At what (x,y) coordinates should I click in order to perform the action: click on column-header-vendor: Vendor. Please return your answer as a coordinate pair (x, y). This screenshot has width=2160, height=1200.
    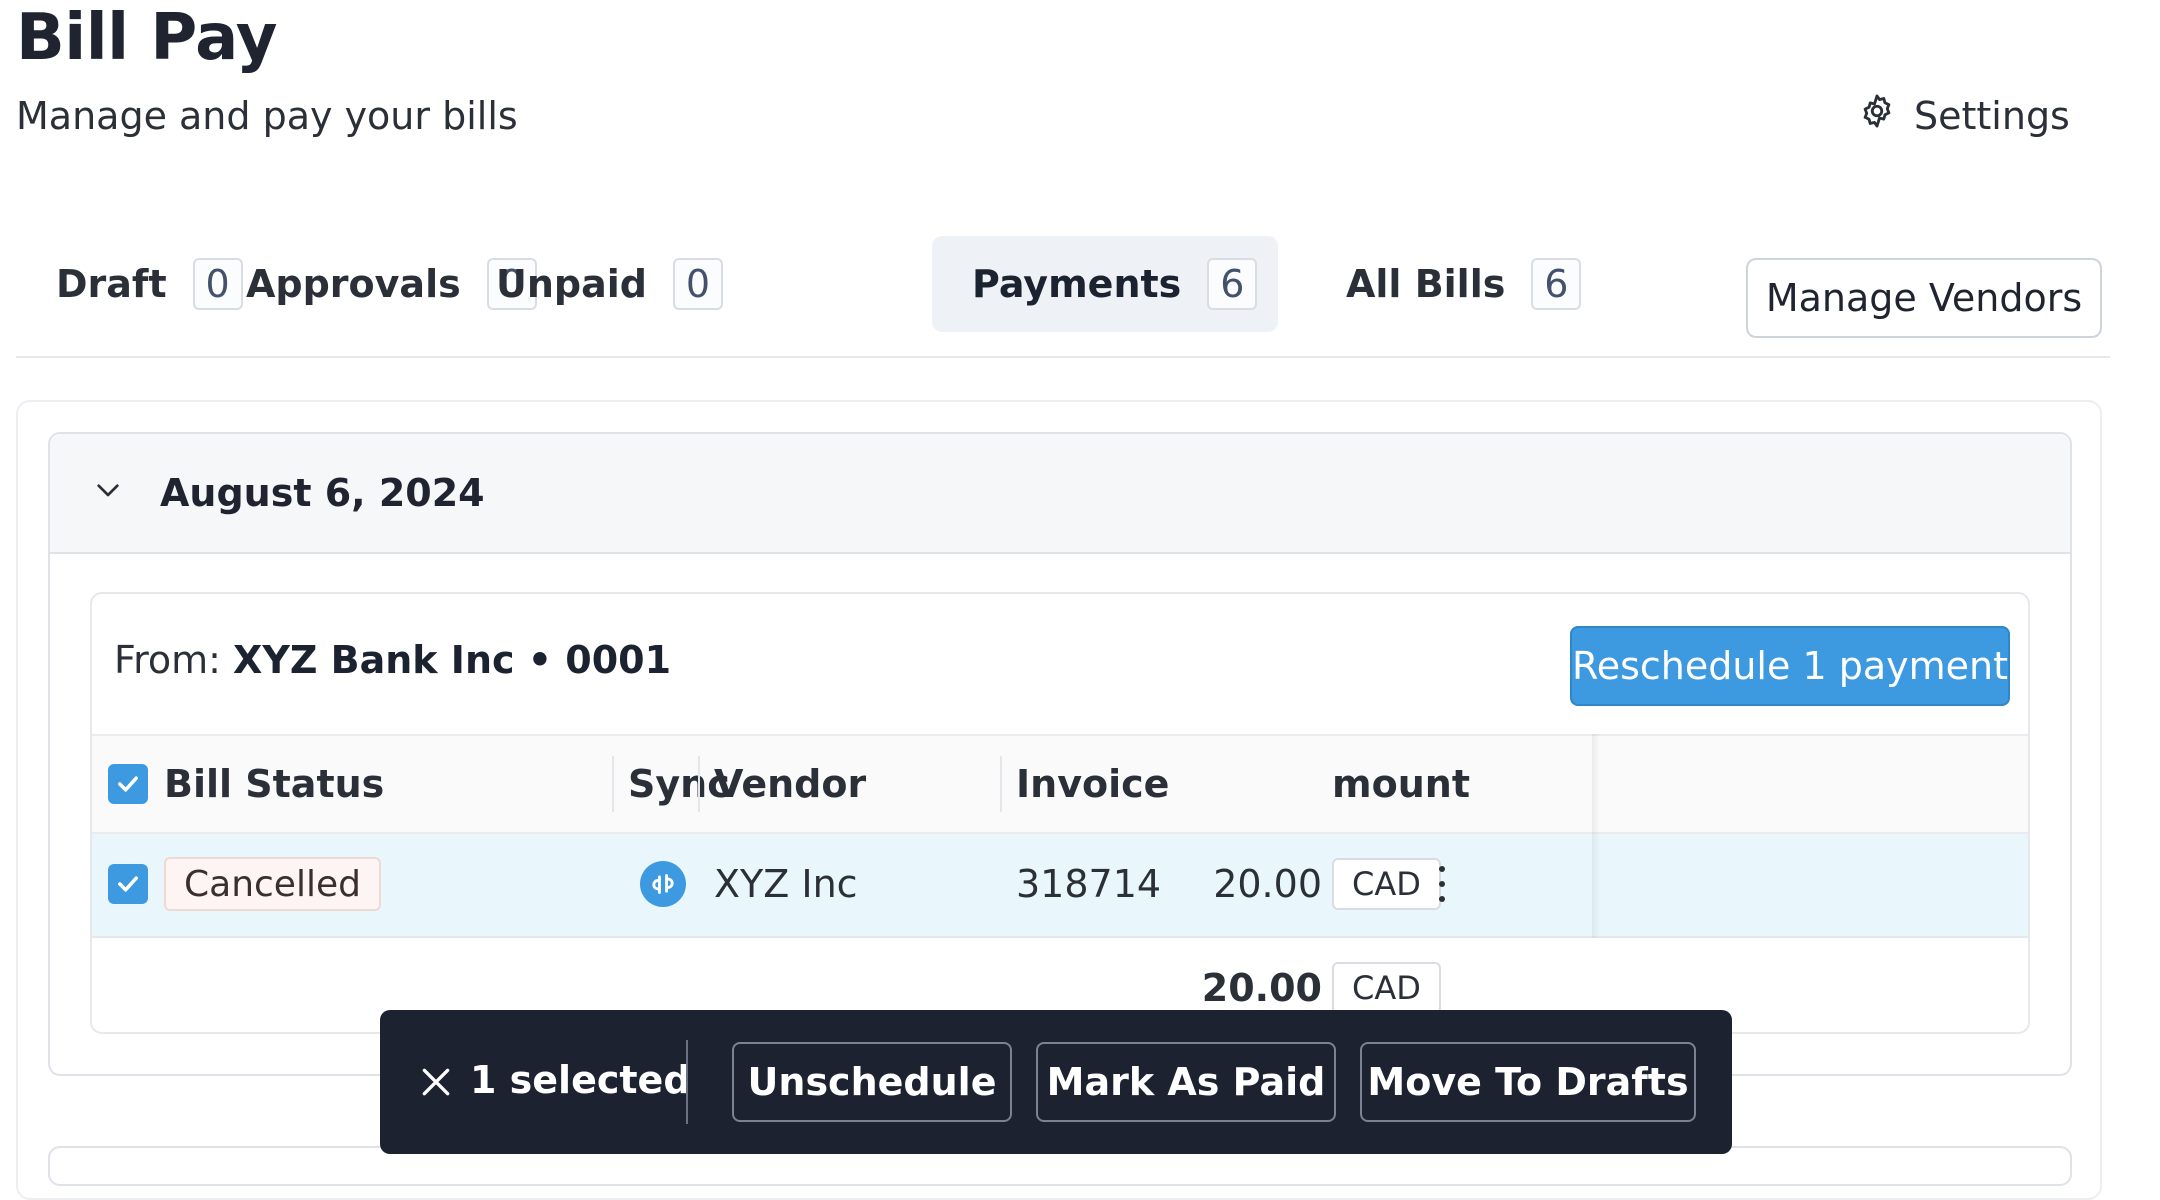
    Looking at the image, I should click on (790, 784).